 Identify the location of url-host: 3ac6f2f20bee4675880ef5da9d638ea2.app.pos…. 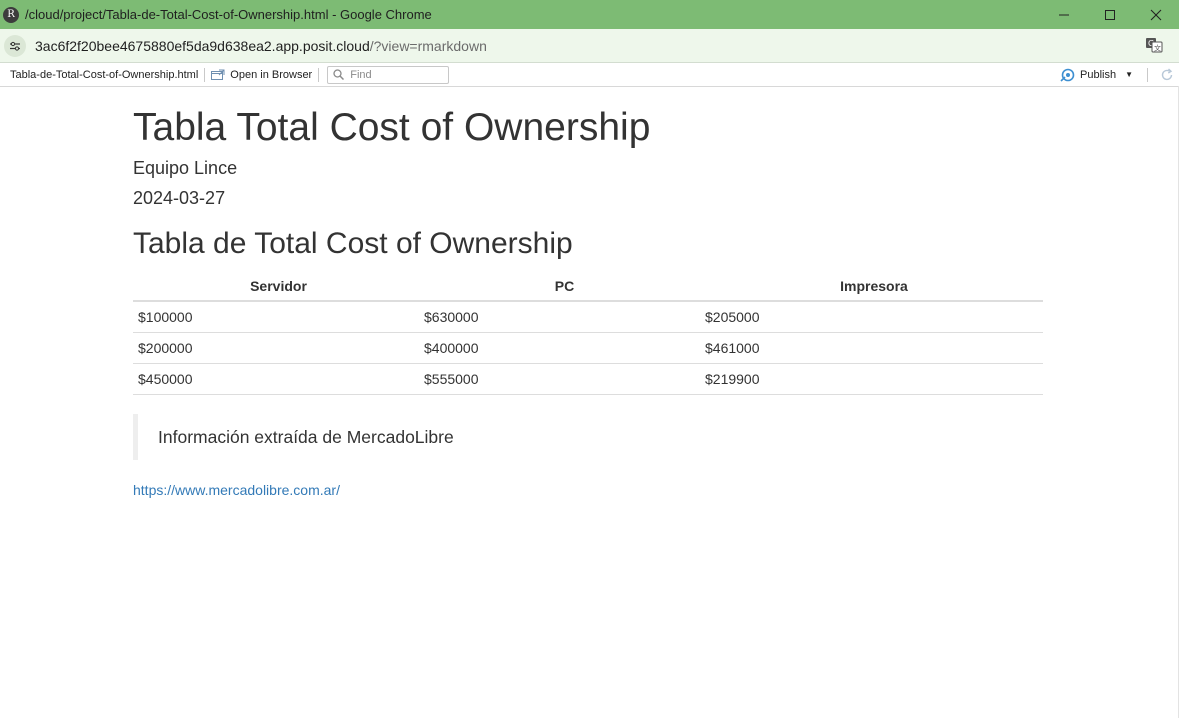
(202, 45).